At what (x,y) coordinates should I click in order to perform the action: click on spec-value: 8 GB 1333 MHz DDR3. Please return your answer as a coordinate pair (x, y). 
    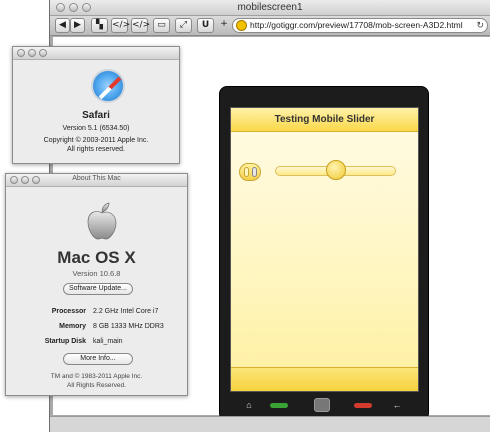
    Looking at the image, I should click on (128, 326).